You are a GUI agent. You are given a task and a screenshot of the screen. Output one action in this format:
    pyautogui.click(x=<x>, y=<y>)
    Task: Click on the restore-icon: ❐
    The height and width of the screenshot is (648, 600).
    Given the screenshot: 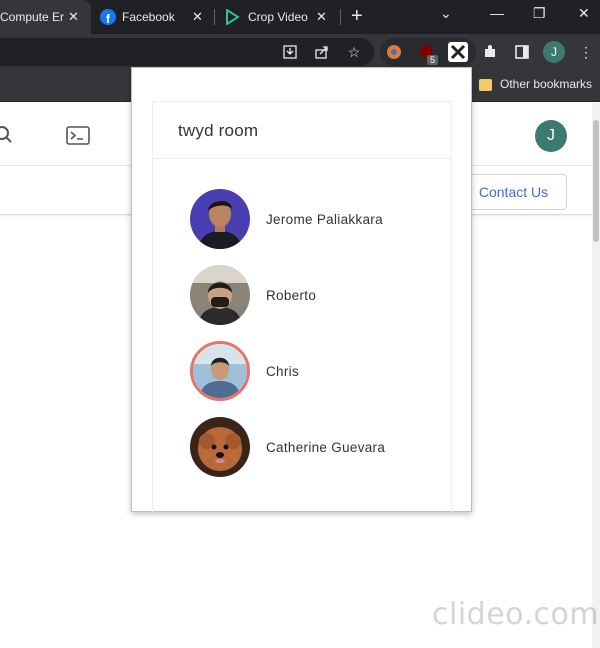 What is the action you would take?
    pyautogui.click(x=539, y=13)
    